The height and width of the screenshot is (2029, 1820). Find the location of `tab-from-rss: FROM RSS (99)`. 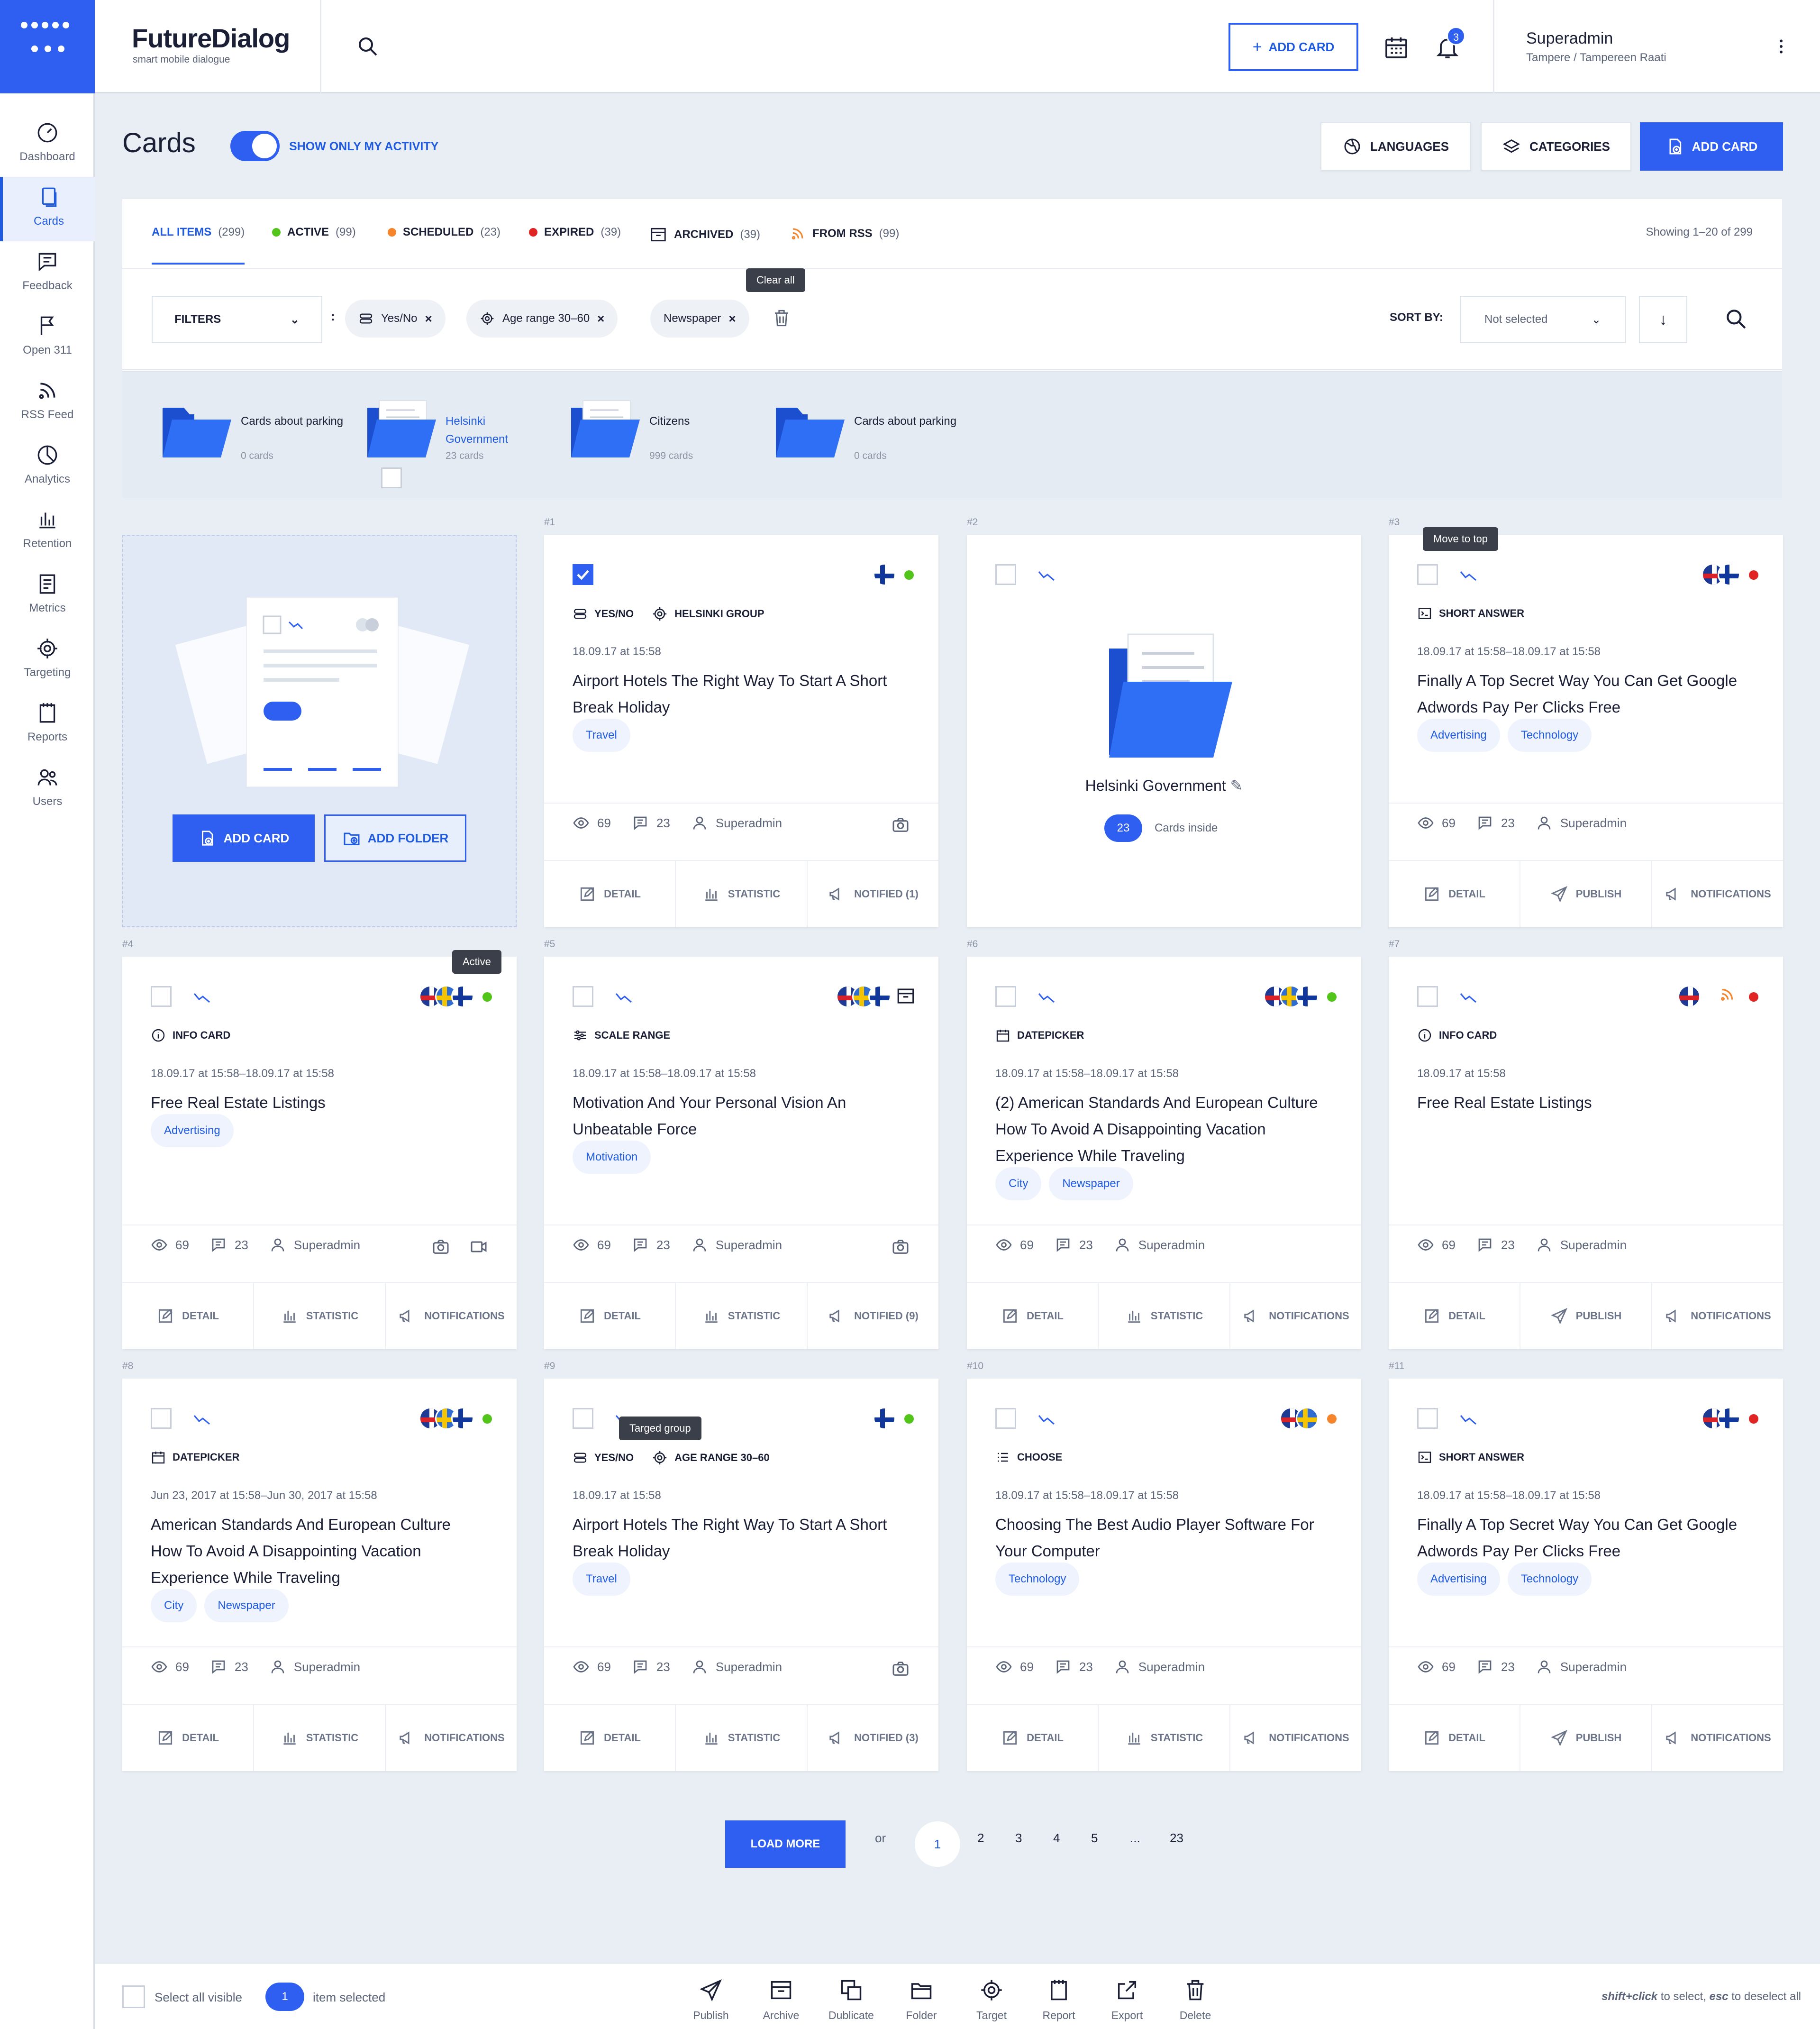

tab-from-rss: FROM RSS (99) is located at coordinates (844, 234).